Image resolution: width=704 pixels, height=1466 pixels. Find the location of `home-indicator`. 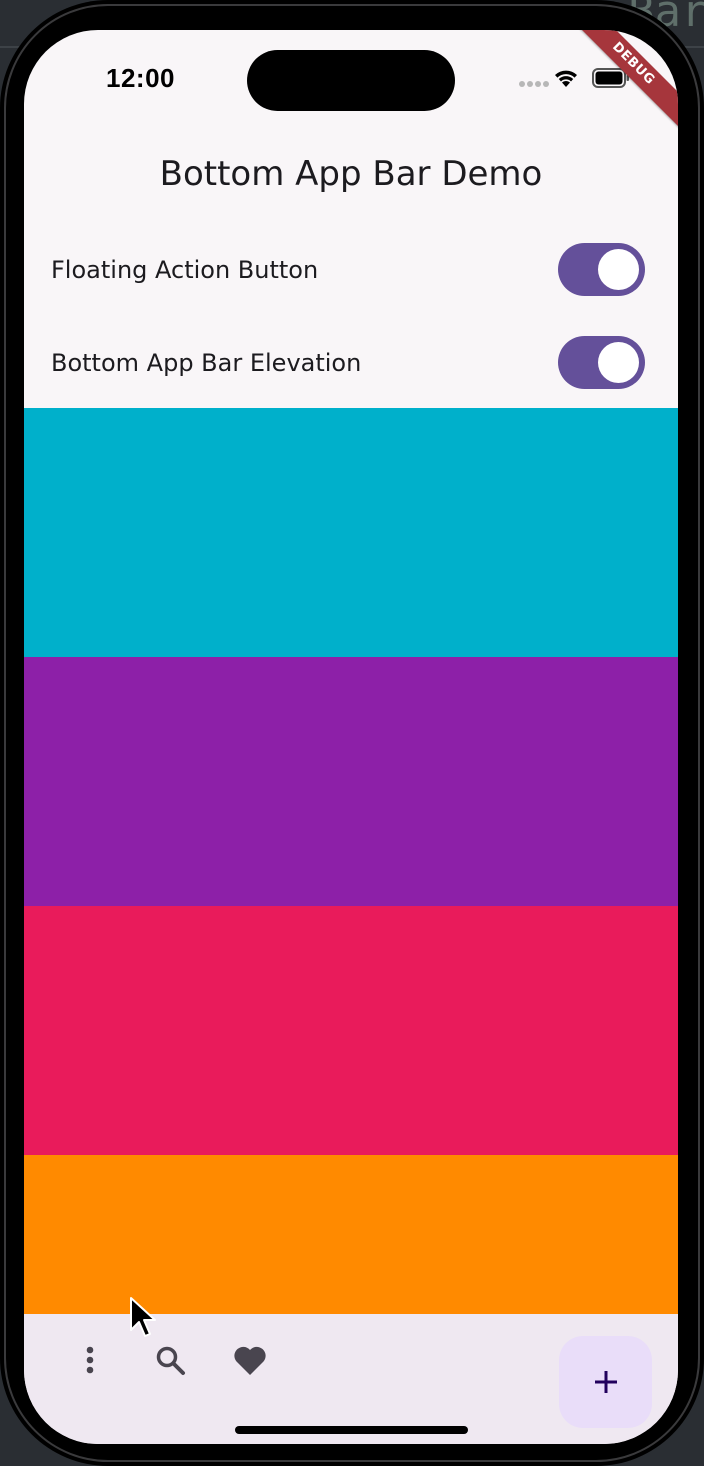

home-indicator is located at coordinates (351, 1430).